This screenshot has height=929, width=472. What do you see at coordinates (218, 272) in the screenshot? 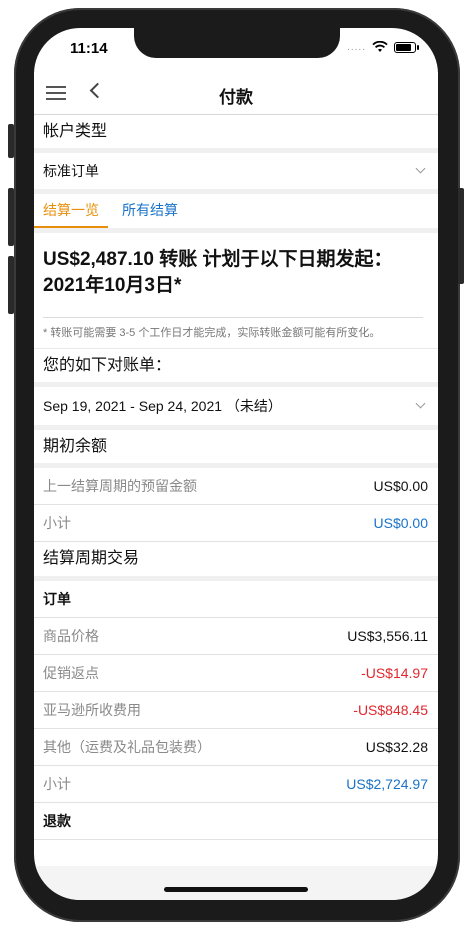
I see `transfer-amount-text: US$2,487.10 转账 计划于以下日期发起：2021年10月3日*` at bounding box center [218, 272].